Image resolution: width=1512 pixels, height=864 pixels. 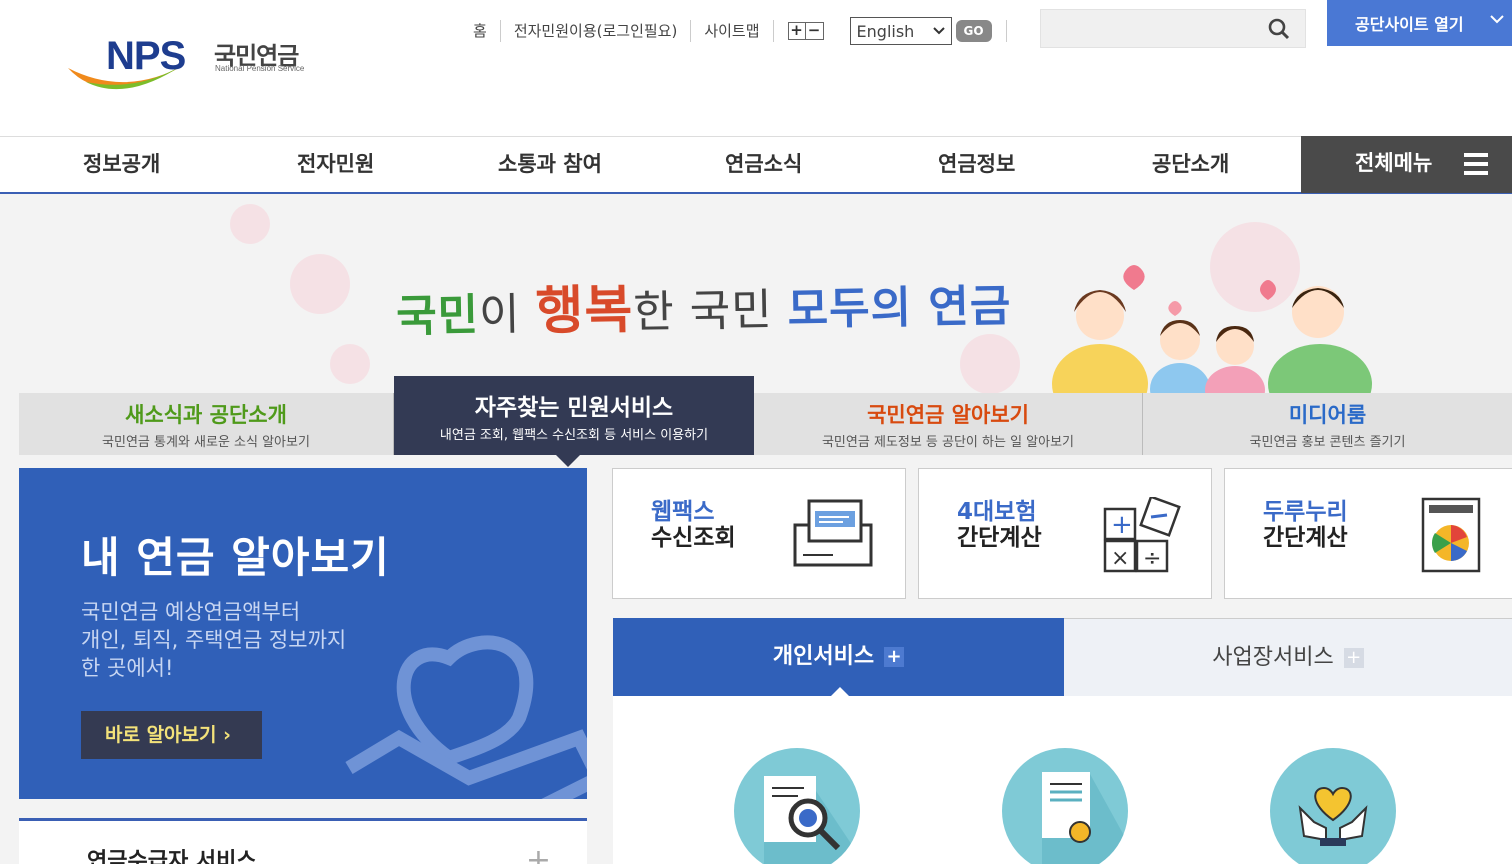 What do you see at coordinates (1142, 535) in the screenshot?
I see `calculator-icon: + × ÷` at bounding box center [1142, 535].